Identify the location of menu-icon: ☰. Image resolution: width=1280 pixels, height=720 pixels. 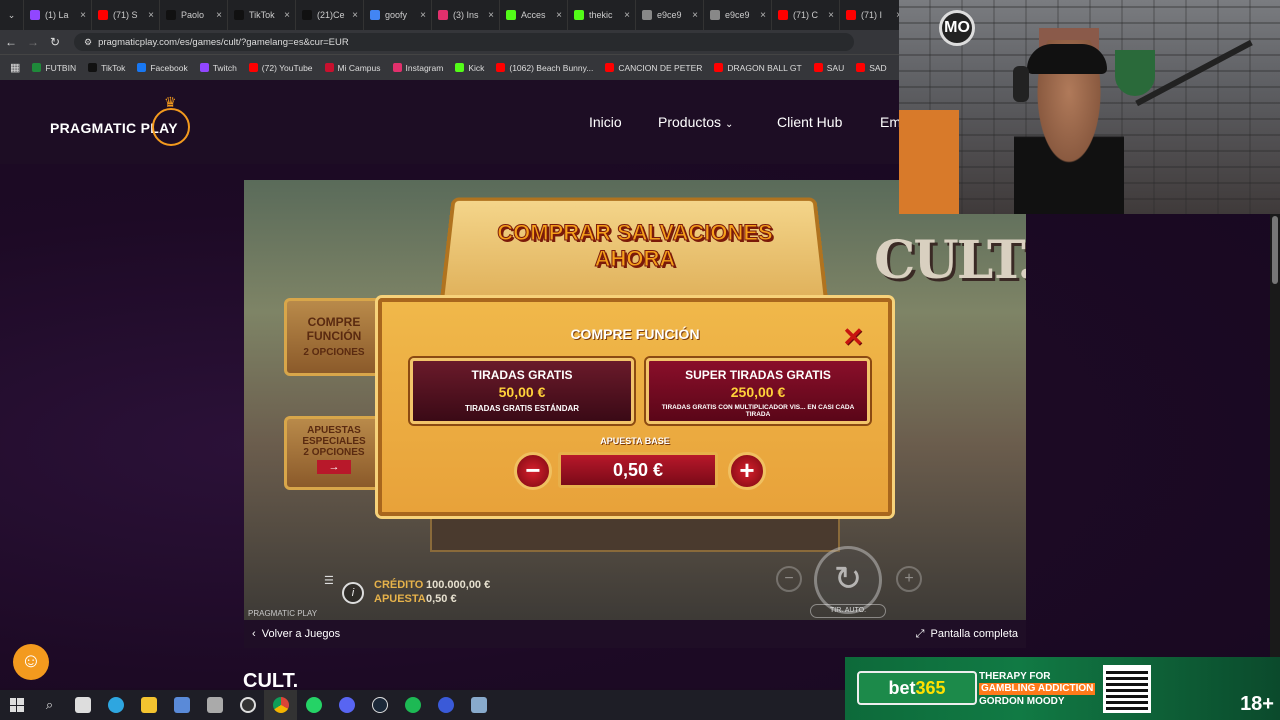
(330, 581).